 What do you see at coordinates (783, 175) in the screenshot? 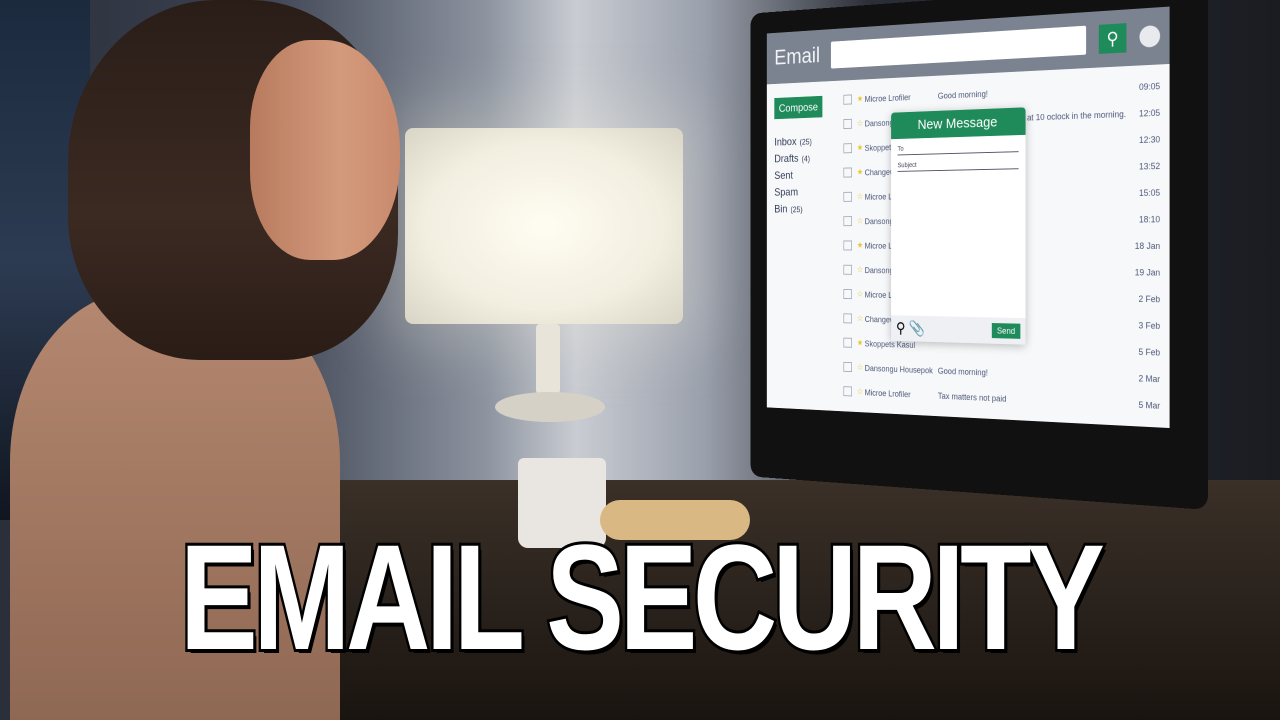
I see `folder-label: Sent` at bounding box center [783, 175].